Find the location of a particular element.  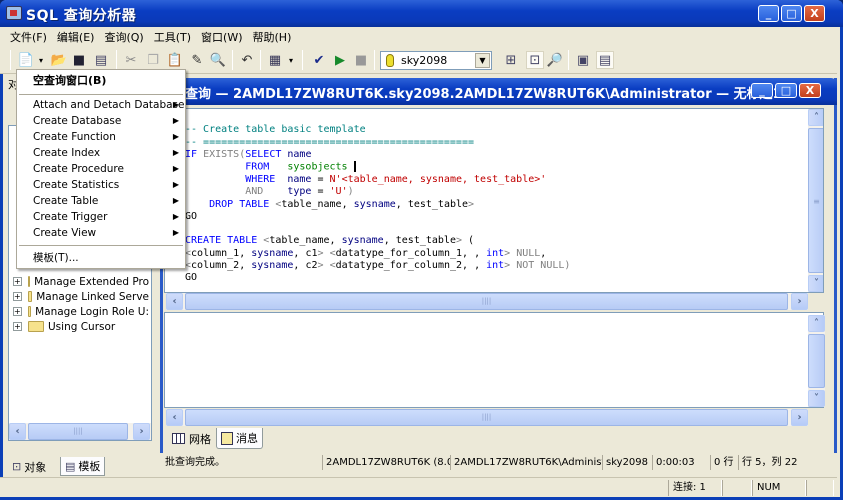

object-browser-icon: ⊡ is located at coordinates (535, 60).